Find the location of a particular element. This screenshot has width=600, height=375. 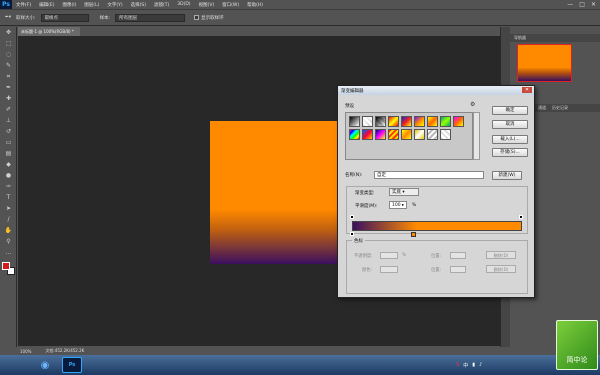

cancel-button: 取消 is located at coordinates (510, 124).